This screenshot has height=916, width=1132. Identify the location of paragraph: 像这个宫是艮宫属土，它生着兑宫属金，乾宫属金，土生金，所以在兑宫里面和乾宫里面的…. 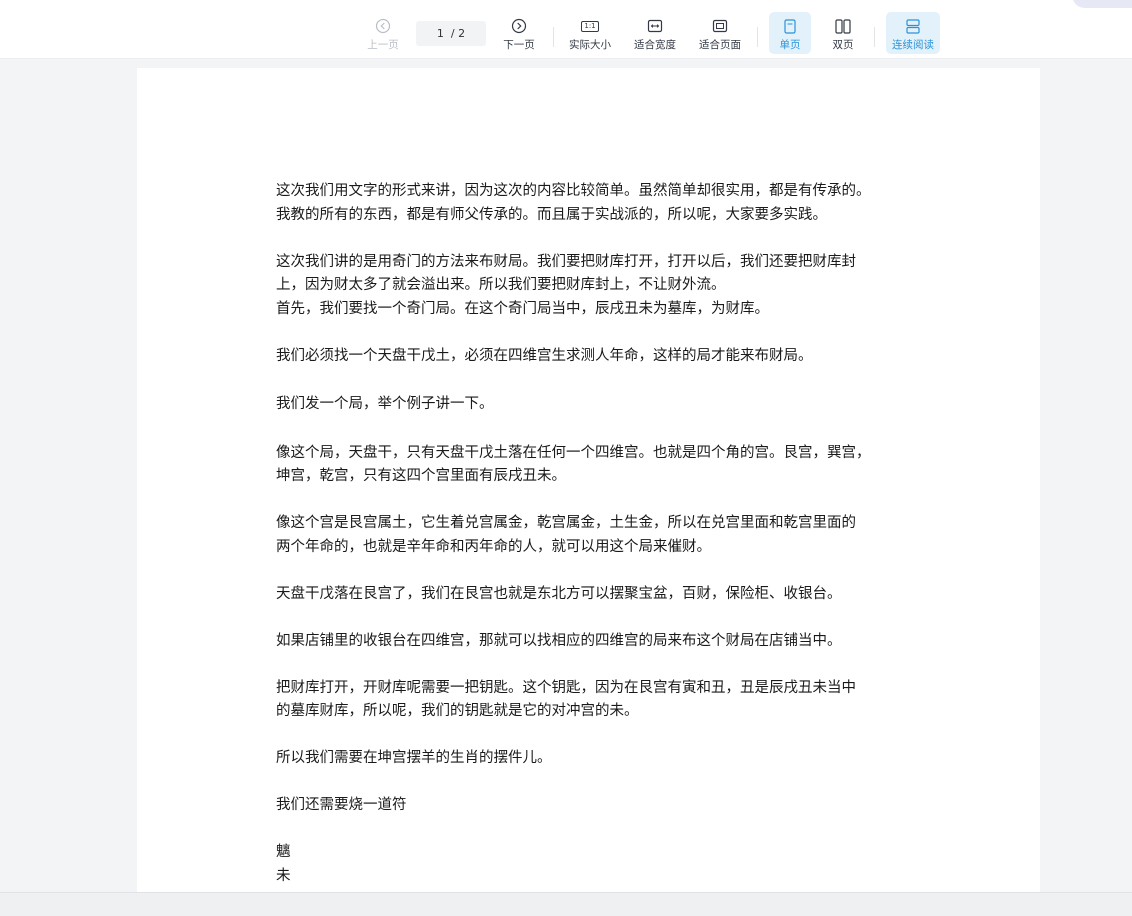
(566, 535).